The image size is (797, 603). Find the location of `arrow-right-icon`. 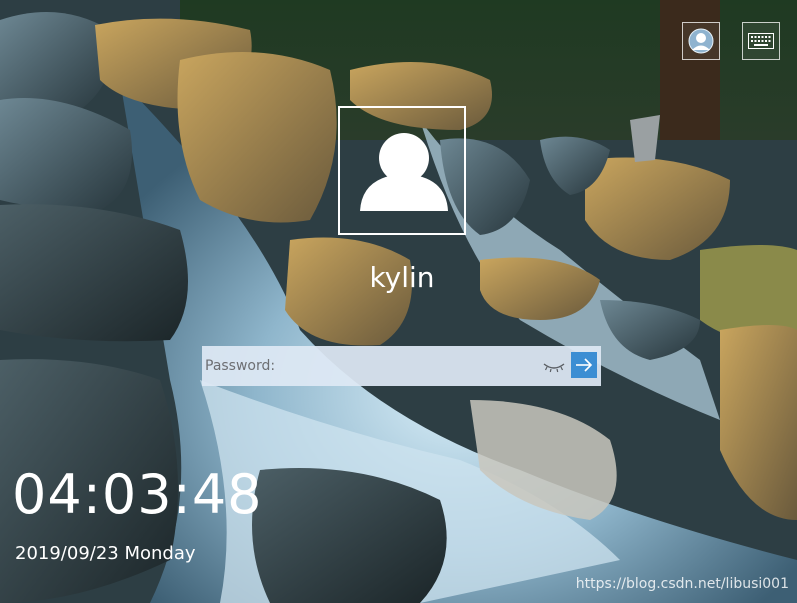

arrow-right-icon is located at coordinates (584, 365).